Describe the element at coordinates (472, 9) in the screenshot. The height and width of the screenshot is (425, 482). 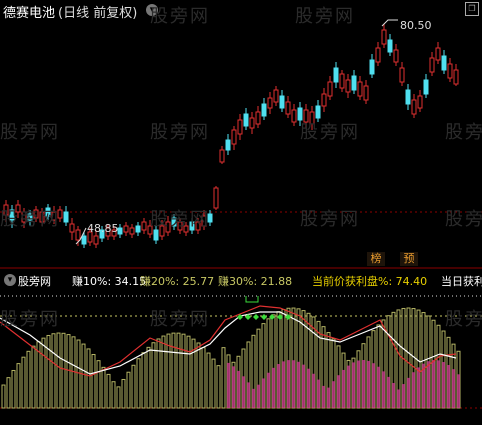
I see `window-restore-icon: ❐` at that location.